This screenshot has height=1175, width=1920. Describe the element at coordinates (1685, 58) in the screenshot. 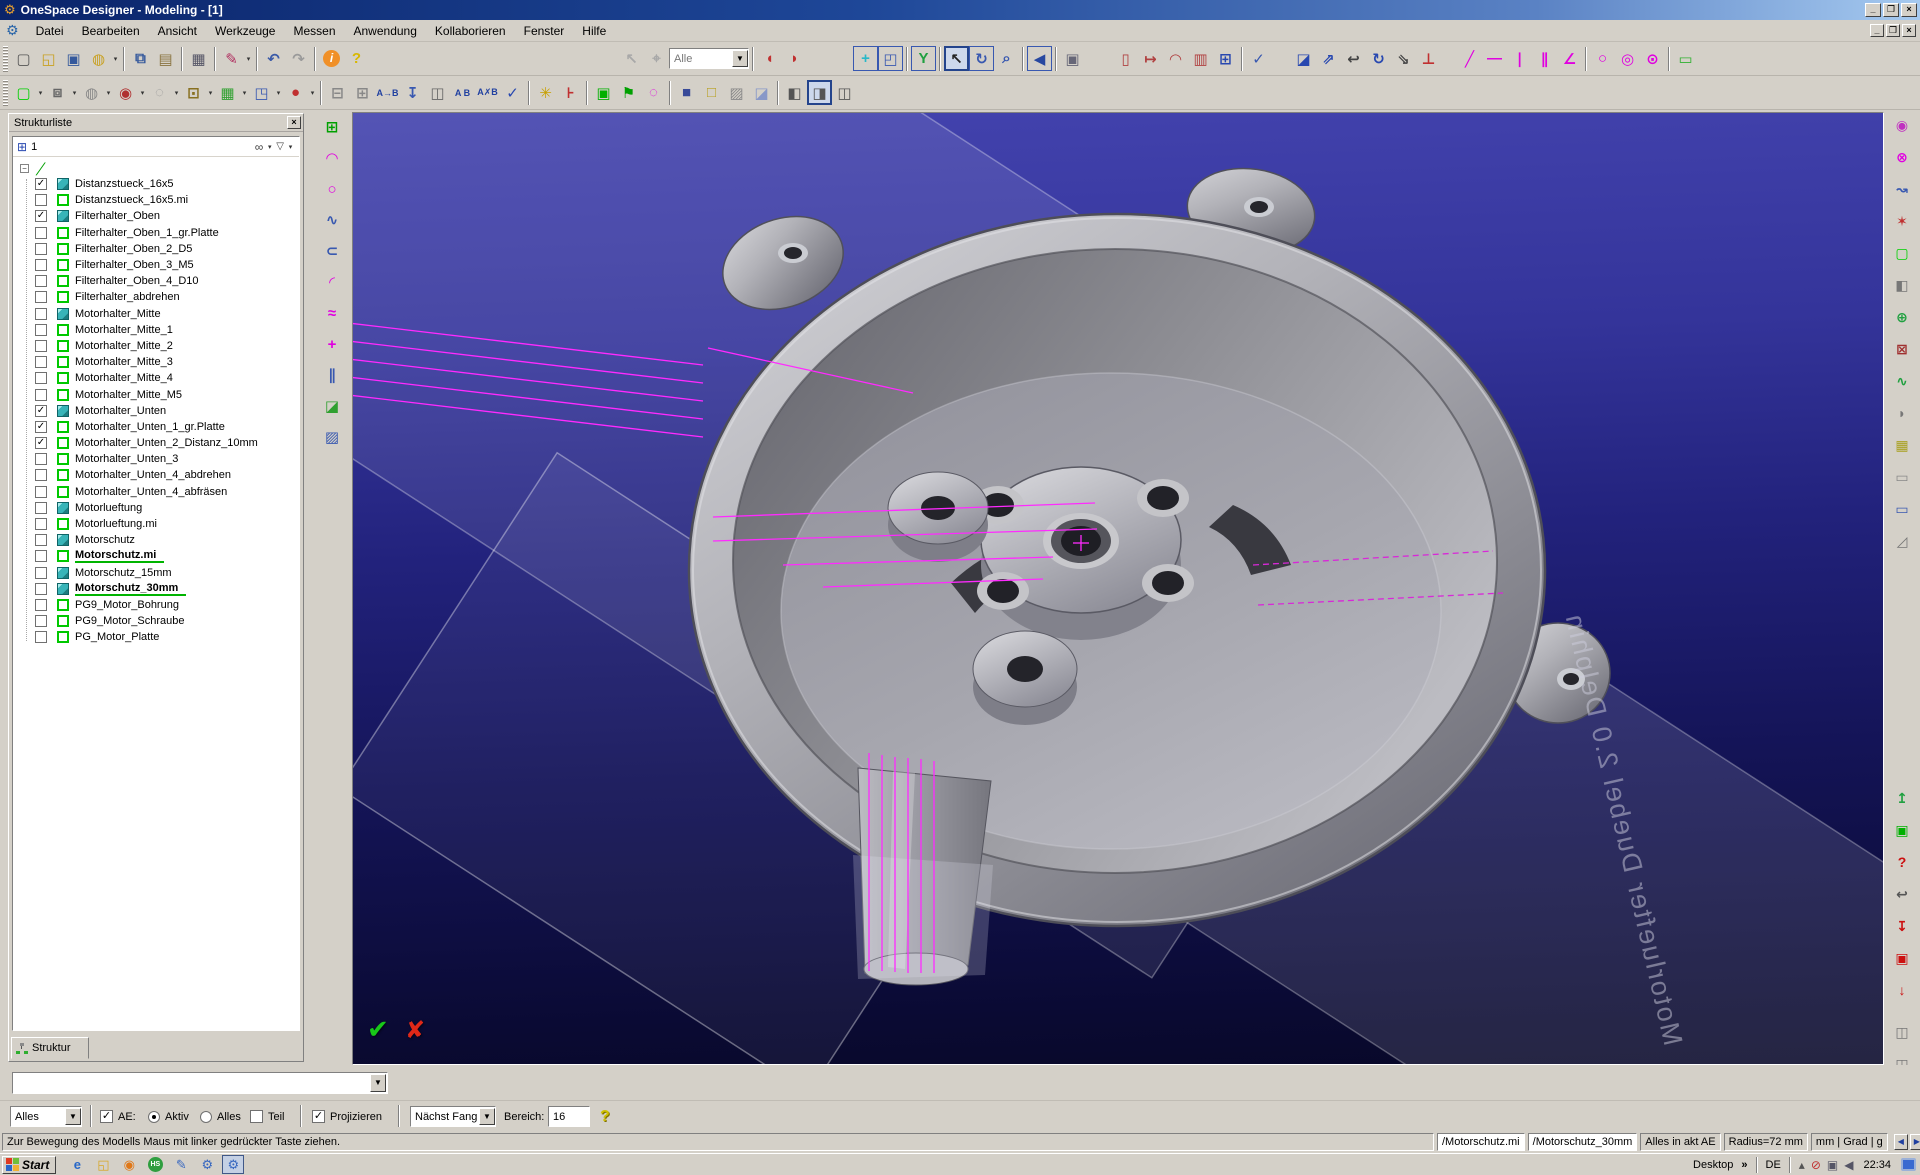

I see `workplane-view-button: ▭` at that location.